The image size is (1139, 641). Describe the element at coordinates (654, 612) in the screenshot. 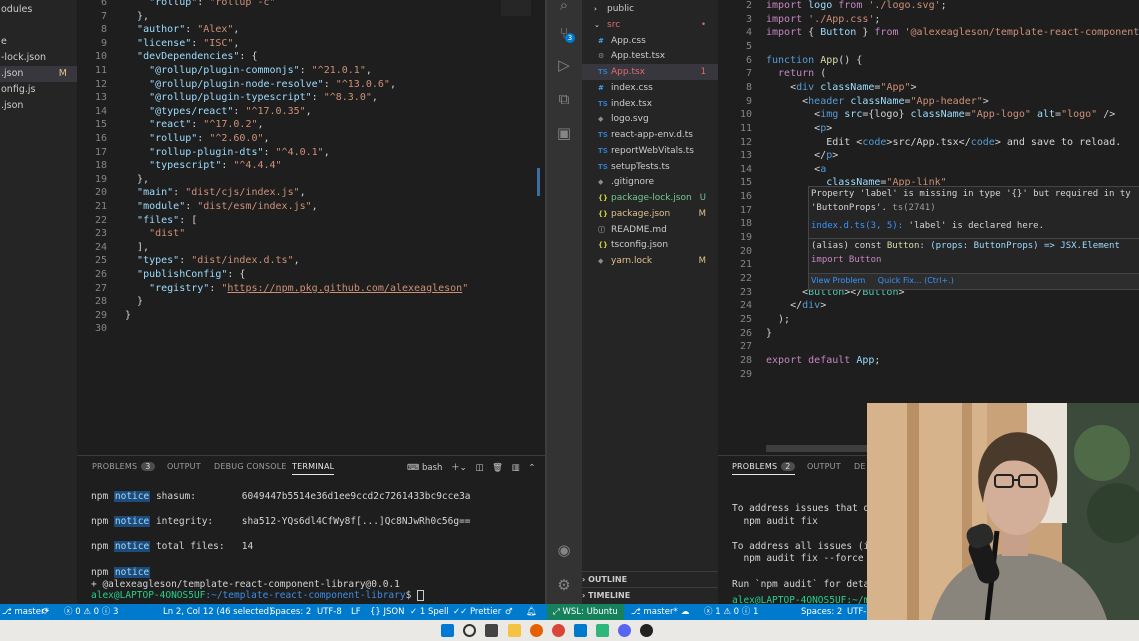

I see `branch-item: ⎇ master*` at that location.